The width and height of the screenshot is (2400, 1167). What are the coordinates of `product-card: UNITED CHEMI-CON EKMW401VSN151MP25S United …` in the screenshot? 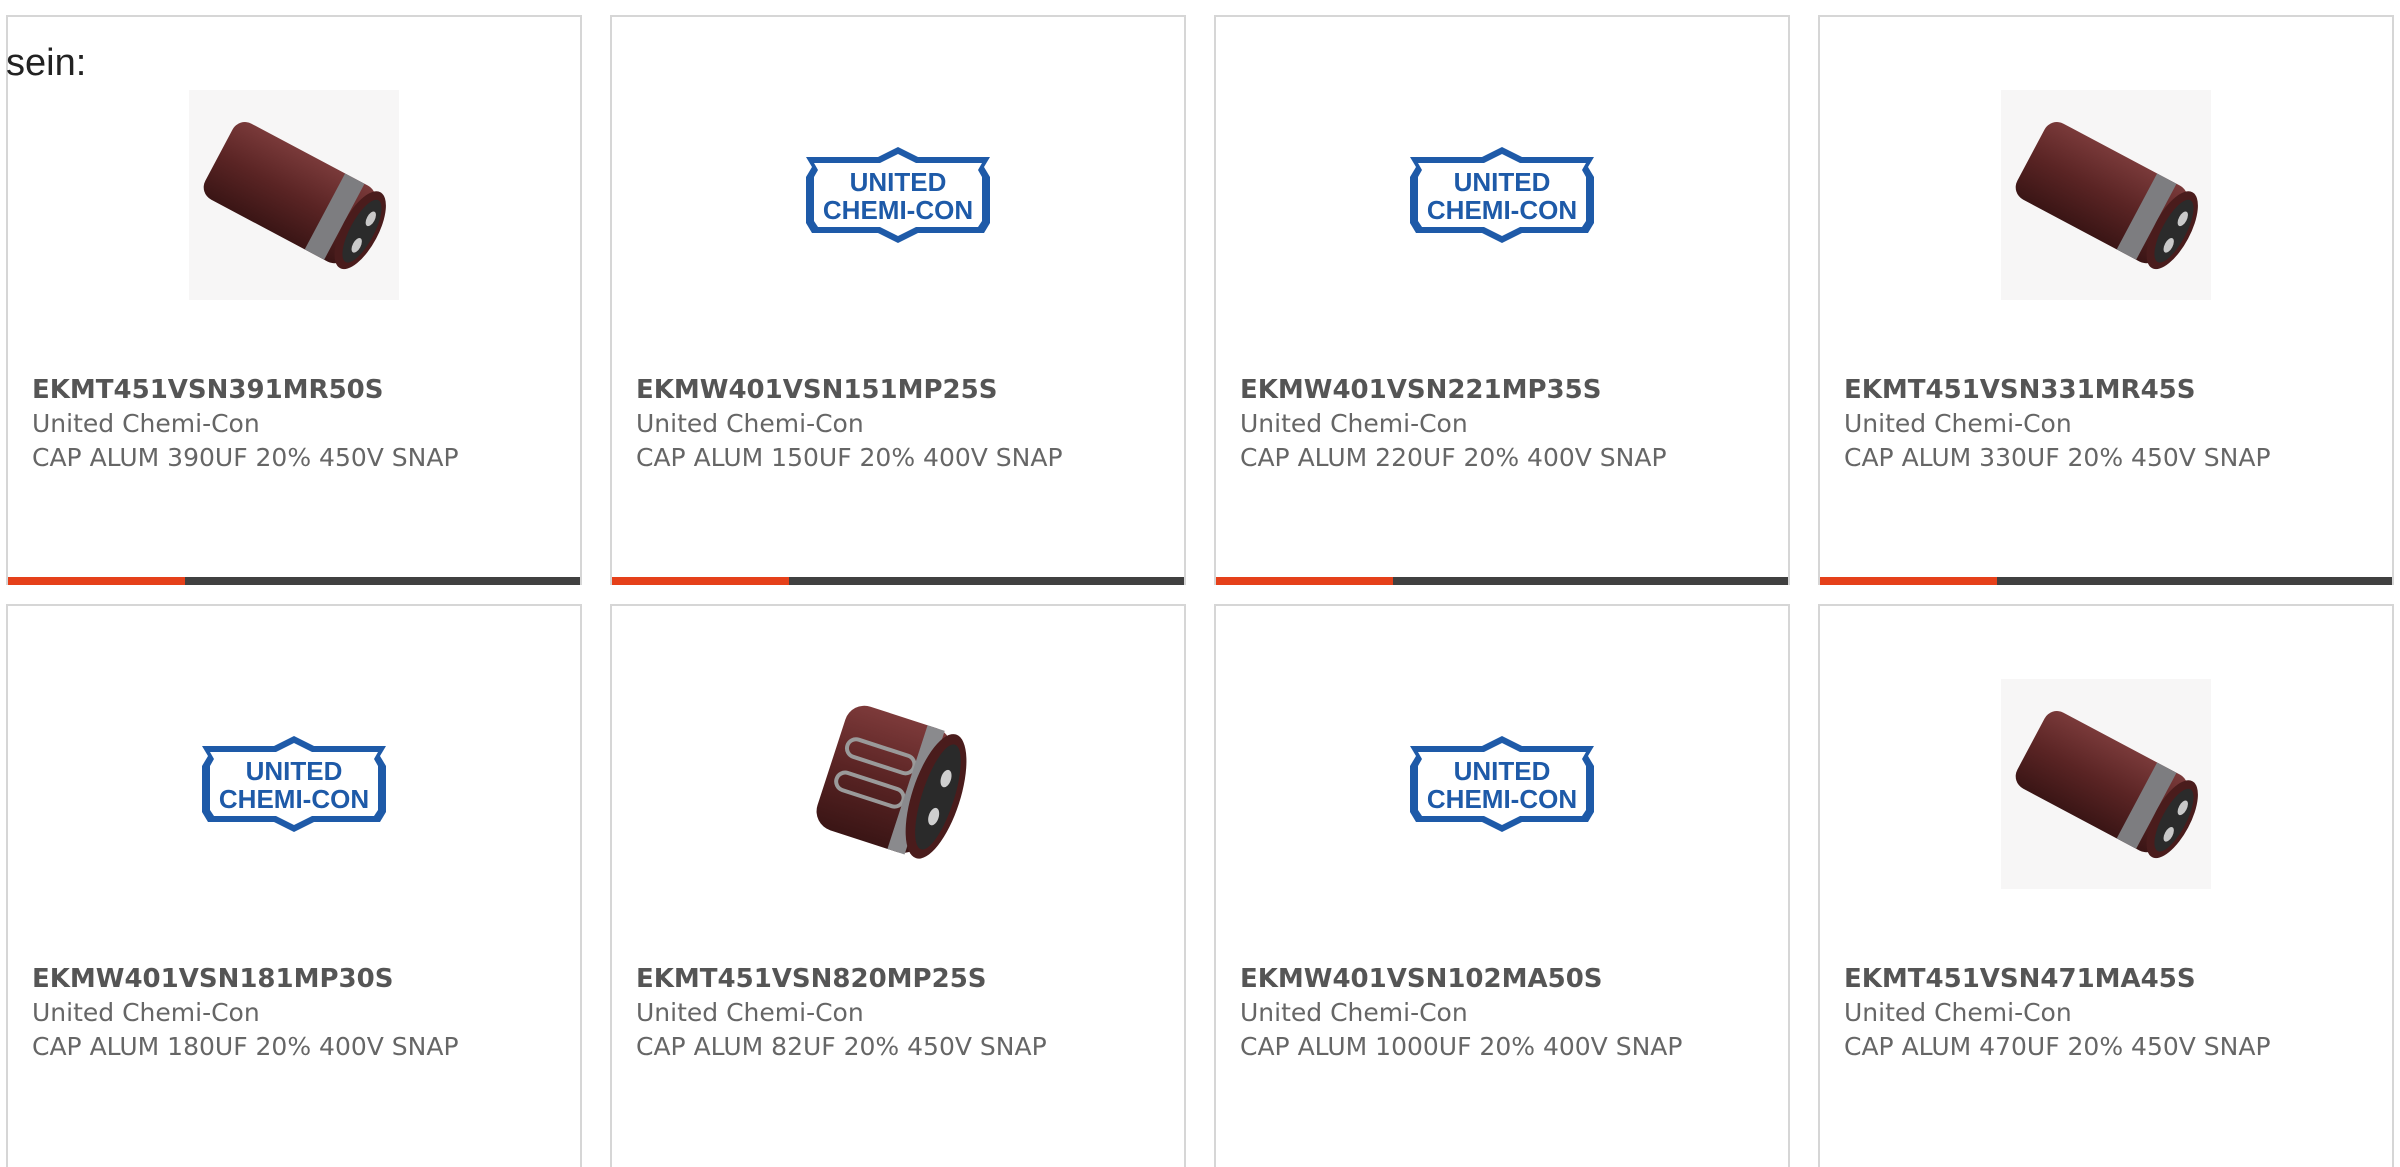 It's located at (898, 300).